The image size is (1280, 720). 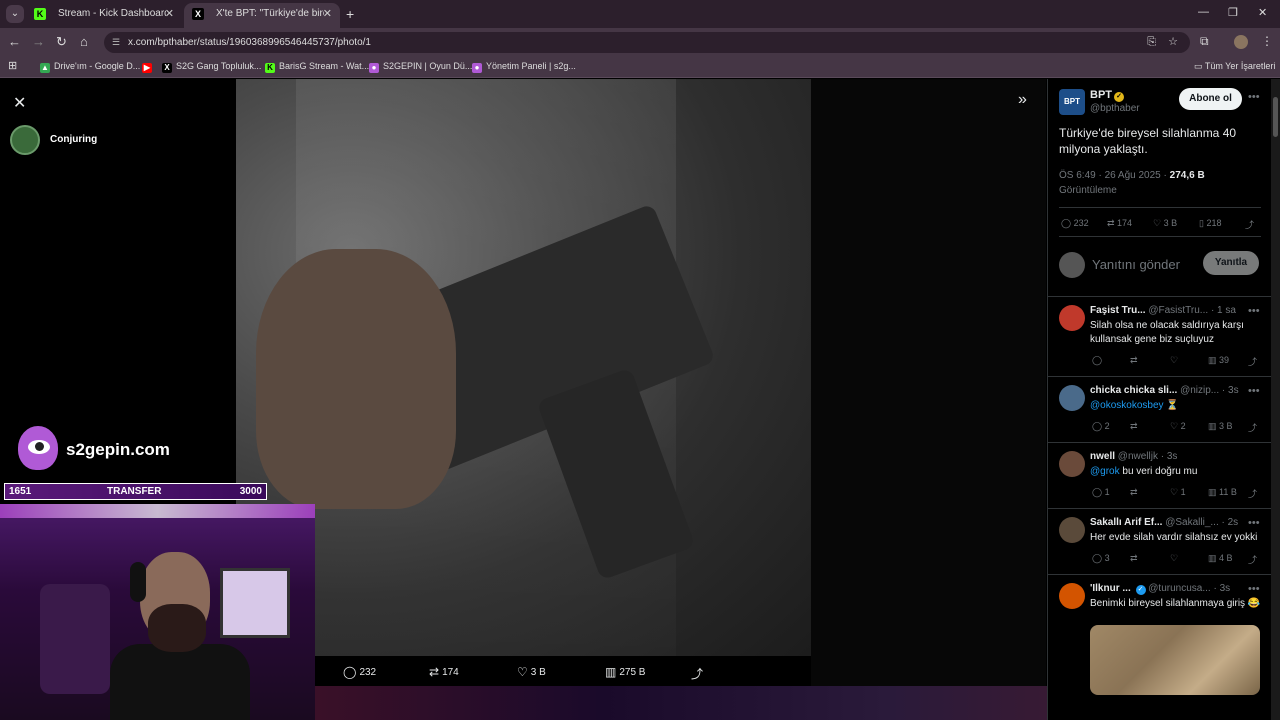 What do you see at coordinates (1210, 223) in the screenshot?
I see `bookmark-button: ▯ 218` at bounding box center [1210, 223].